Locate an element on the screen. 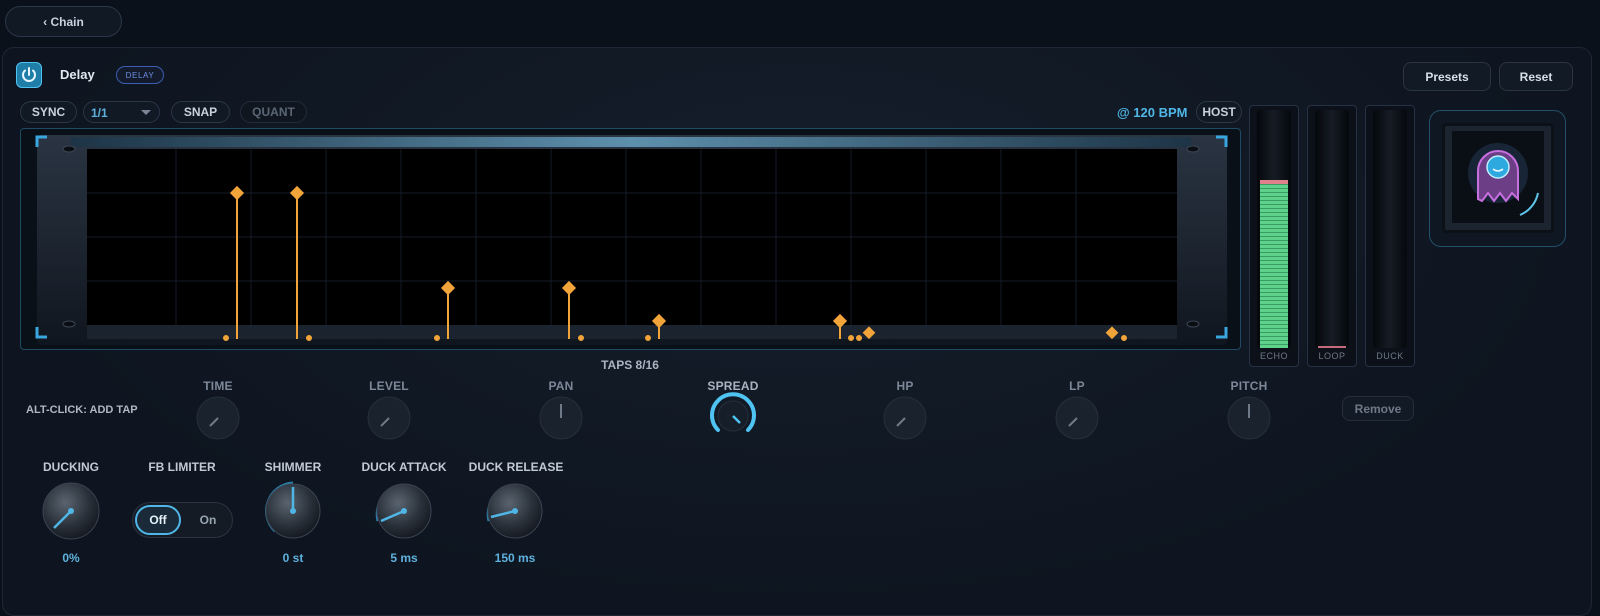 This screenshot has height=616, width=1600. module-title: Delay is located at coordinates (77, 74).